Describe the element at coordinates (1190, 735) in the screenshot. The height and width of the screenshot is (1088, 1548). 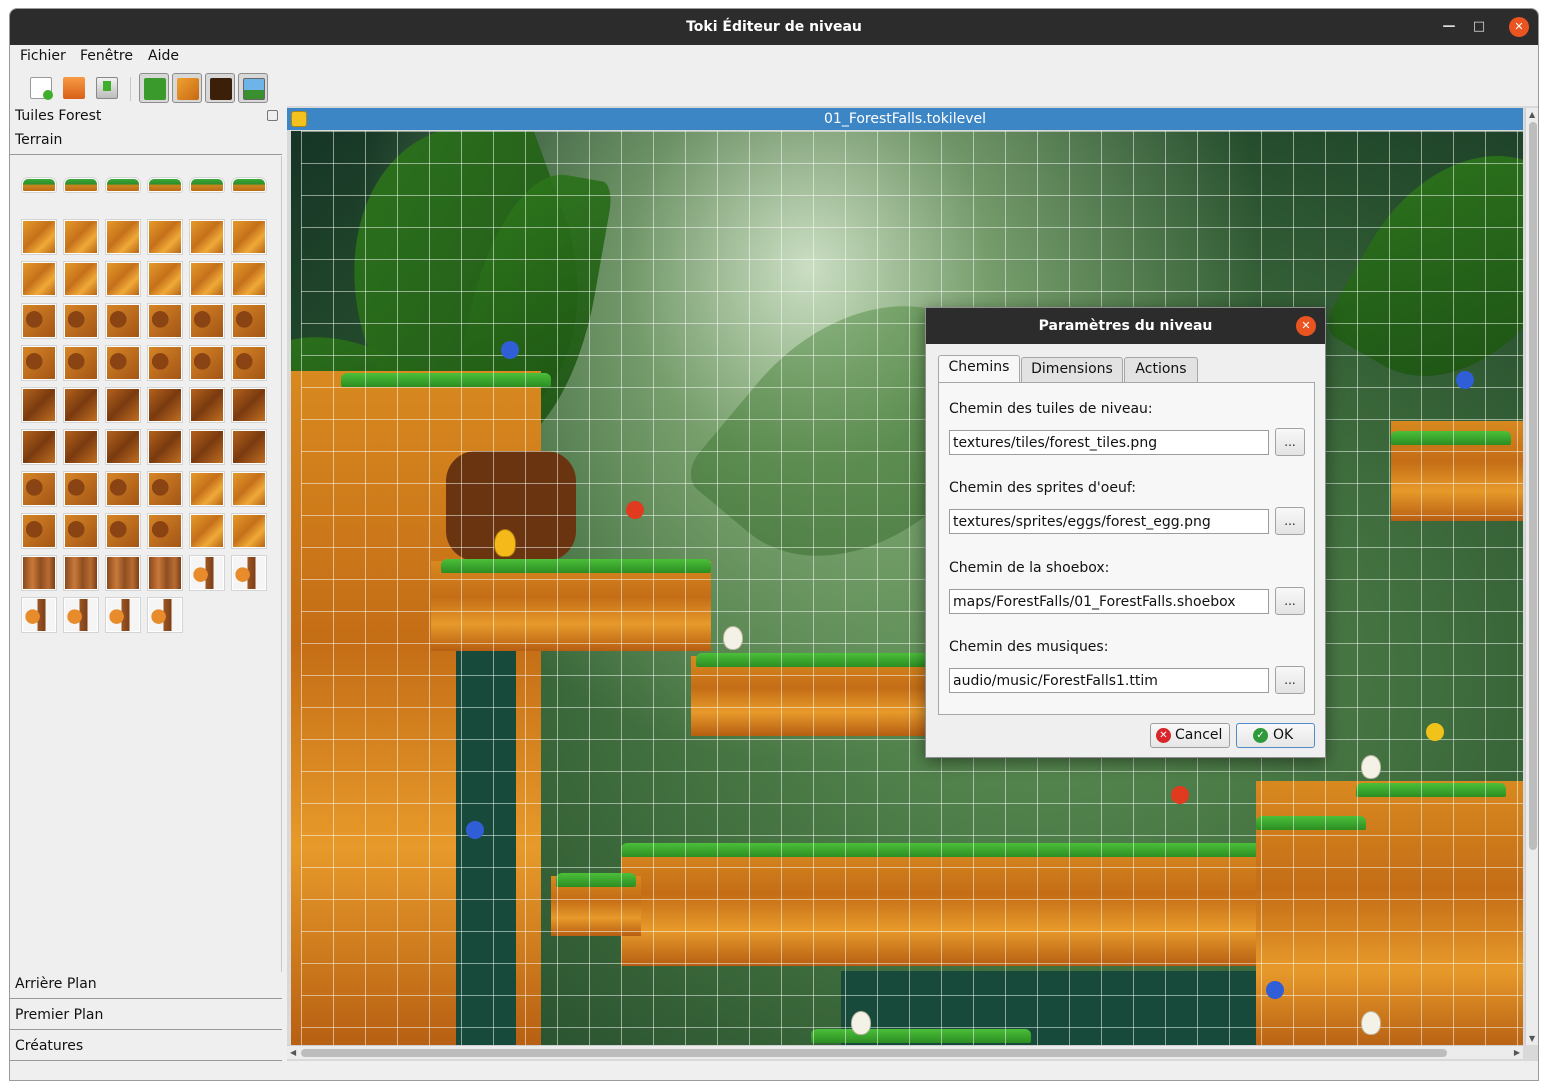
I see `cancel-button: ✕ Cancel` at that location.